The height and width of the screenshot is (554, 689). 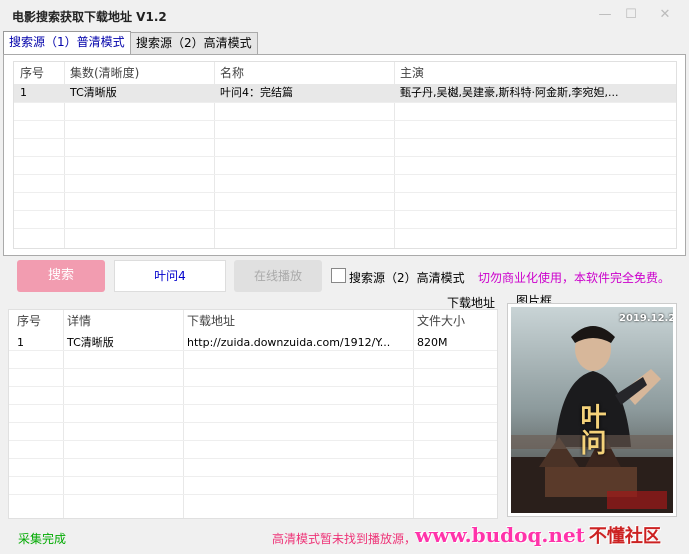 What do you see at coordinates (278, 276) in the screenshot?
I see `online-play-button: 在线播放` at bounding box center [278, 276].